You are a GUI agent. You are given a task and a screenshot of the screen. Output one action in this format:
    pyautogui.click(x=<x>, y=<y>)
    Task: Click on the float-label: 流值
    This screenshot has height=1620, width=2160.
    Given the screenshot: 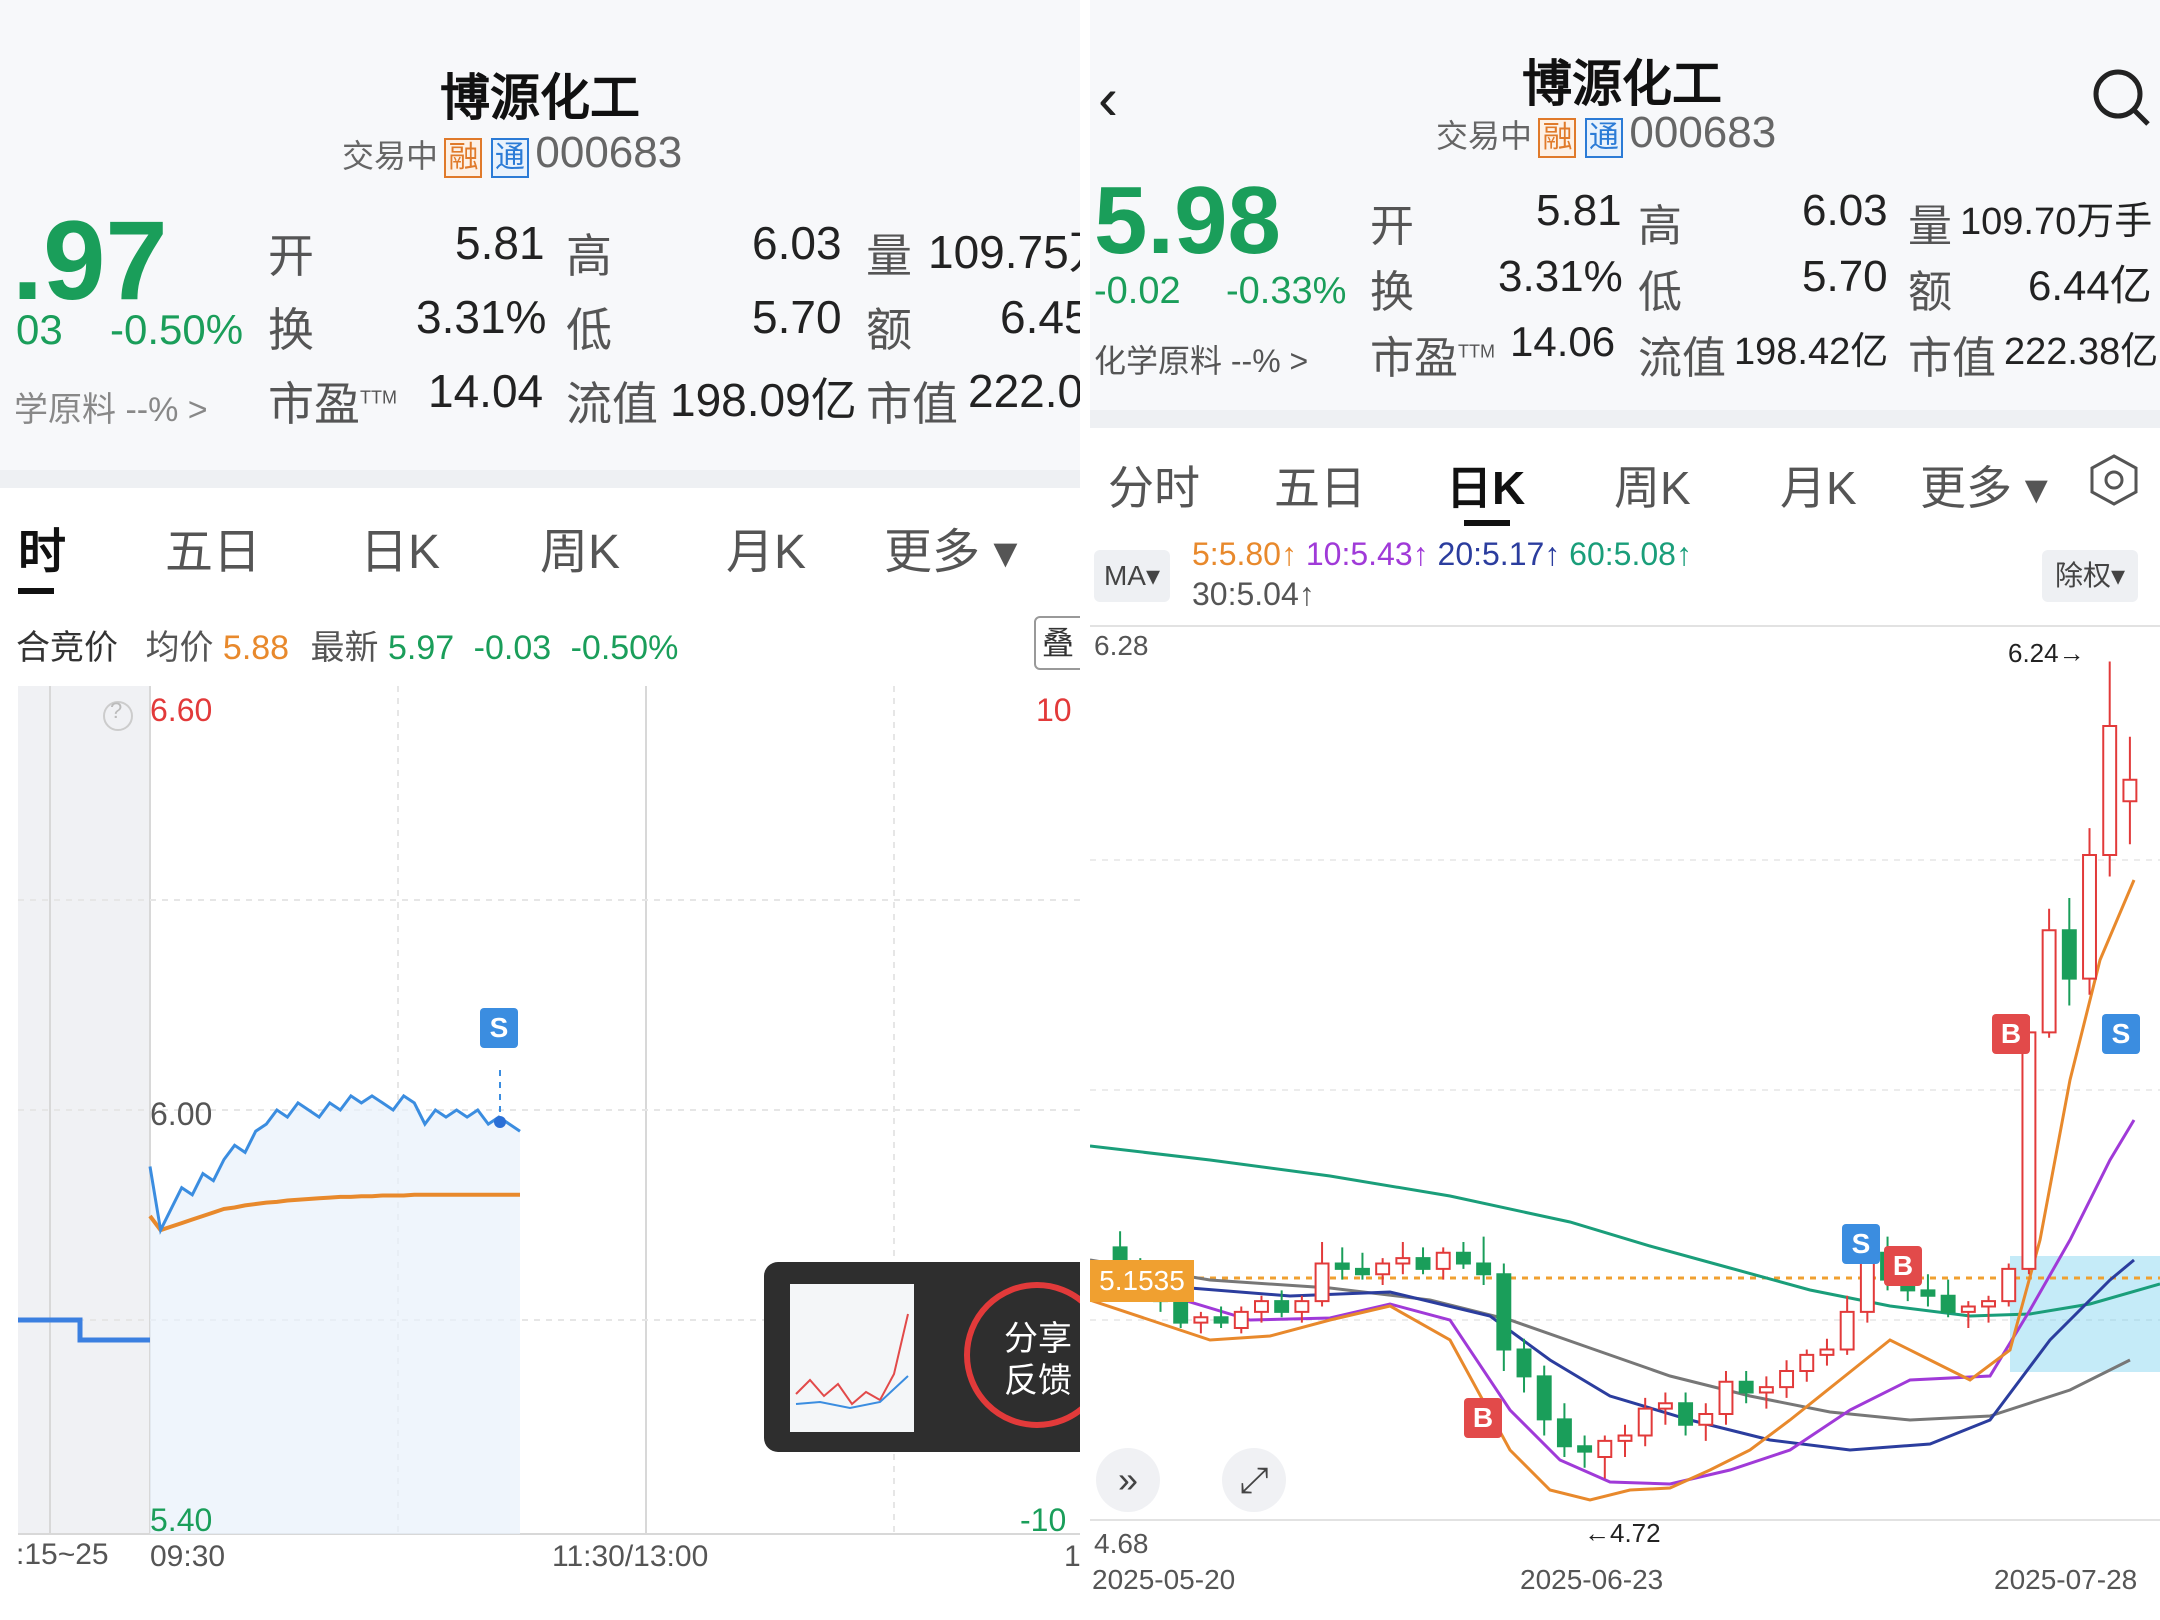 What is the action you would take?
    pyautogui.click(x=1682, y=358)
    